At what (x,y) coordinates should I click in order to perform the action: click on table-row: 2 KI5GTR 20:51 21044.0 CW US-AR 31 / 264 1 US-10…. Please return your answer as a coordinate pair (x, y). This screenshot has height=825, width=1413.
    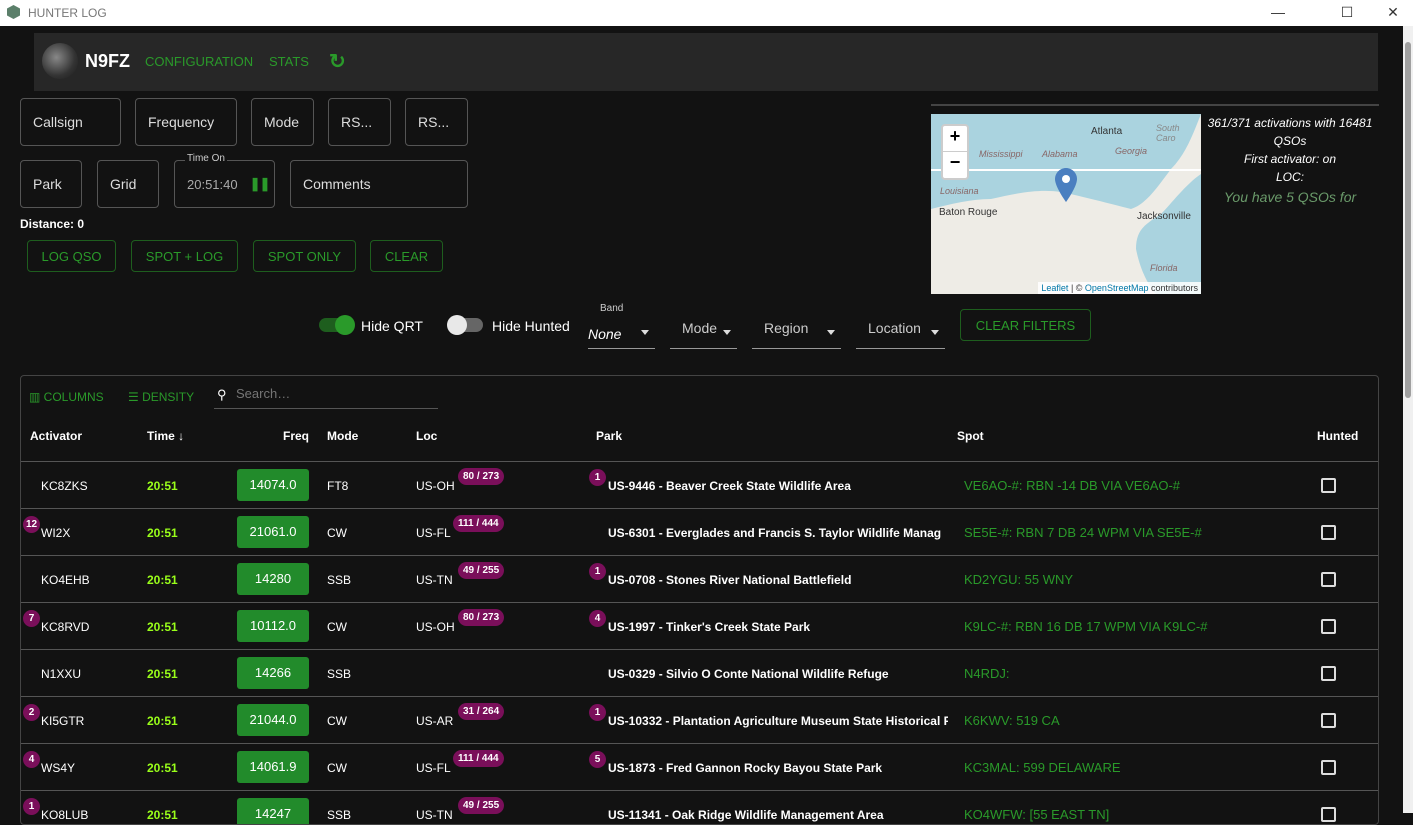
    Looking at the image, I should click on (699, 719).